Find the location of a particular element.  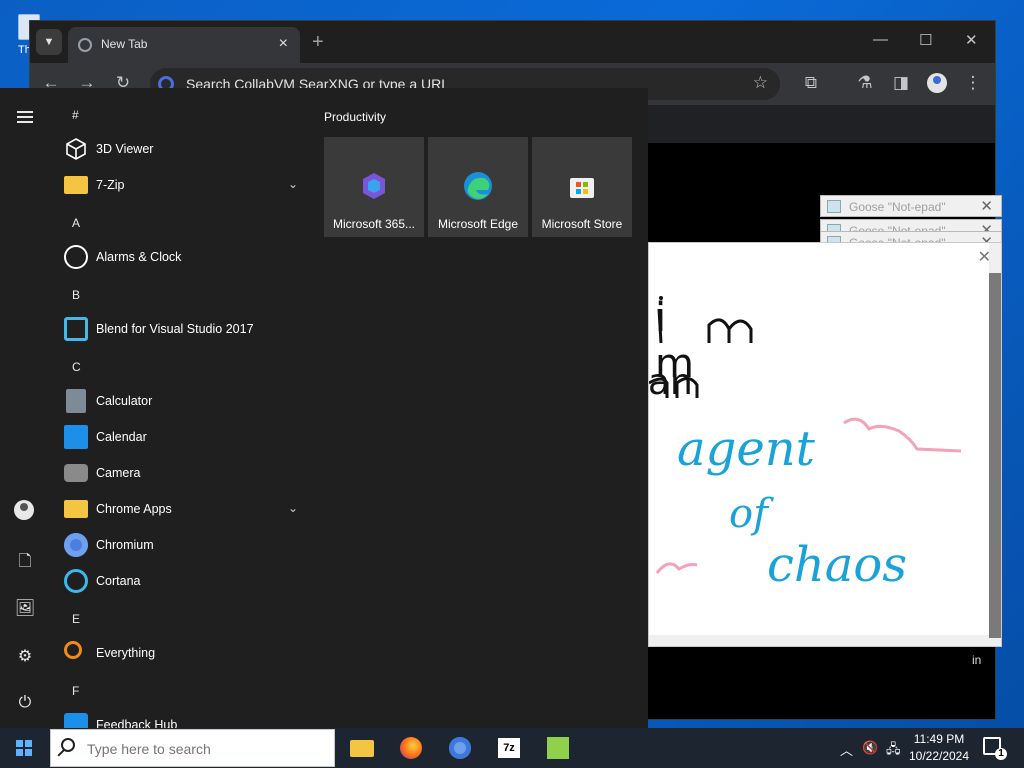

maximize-button: ☐ is located at coordinates (925, 40).